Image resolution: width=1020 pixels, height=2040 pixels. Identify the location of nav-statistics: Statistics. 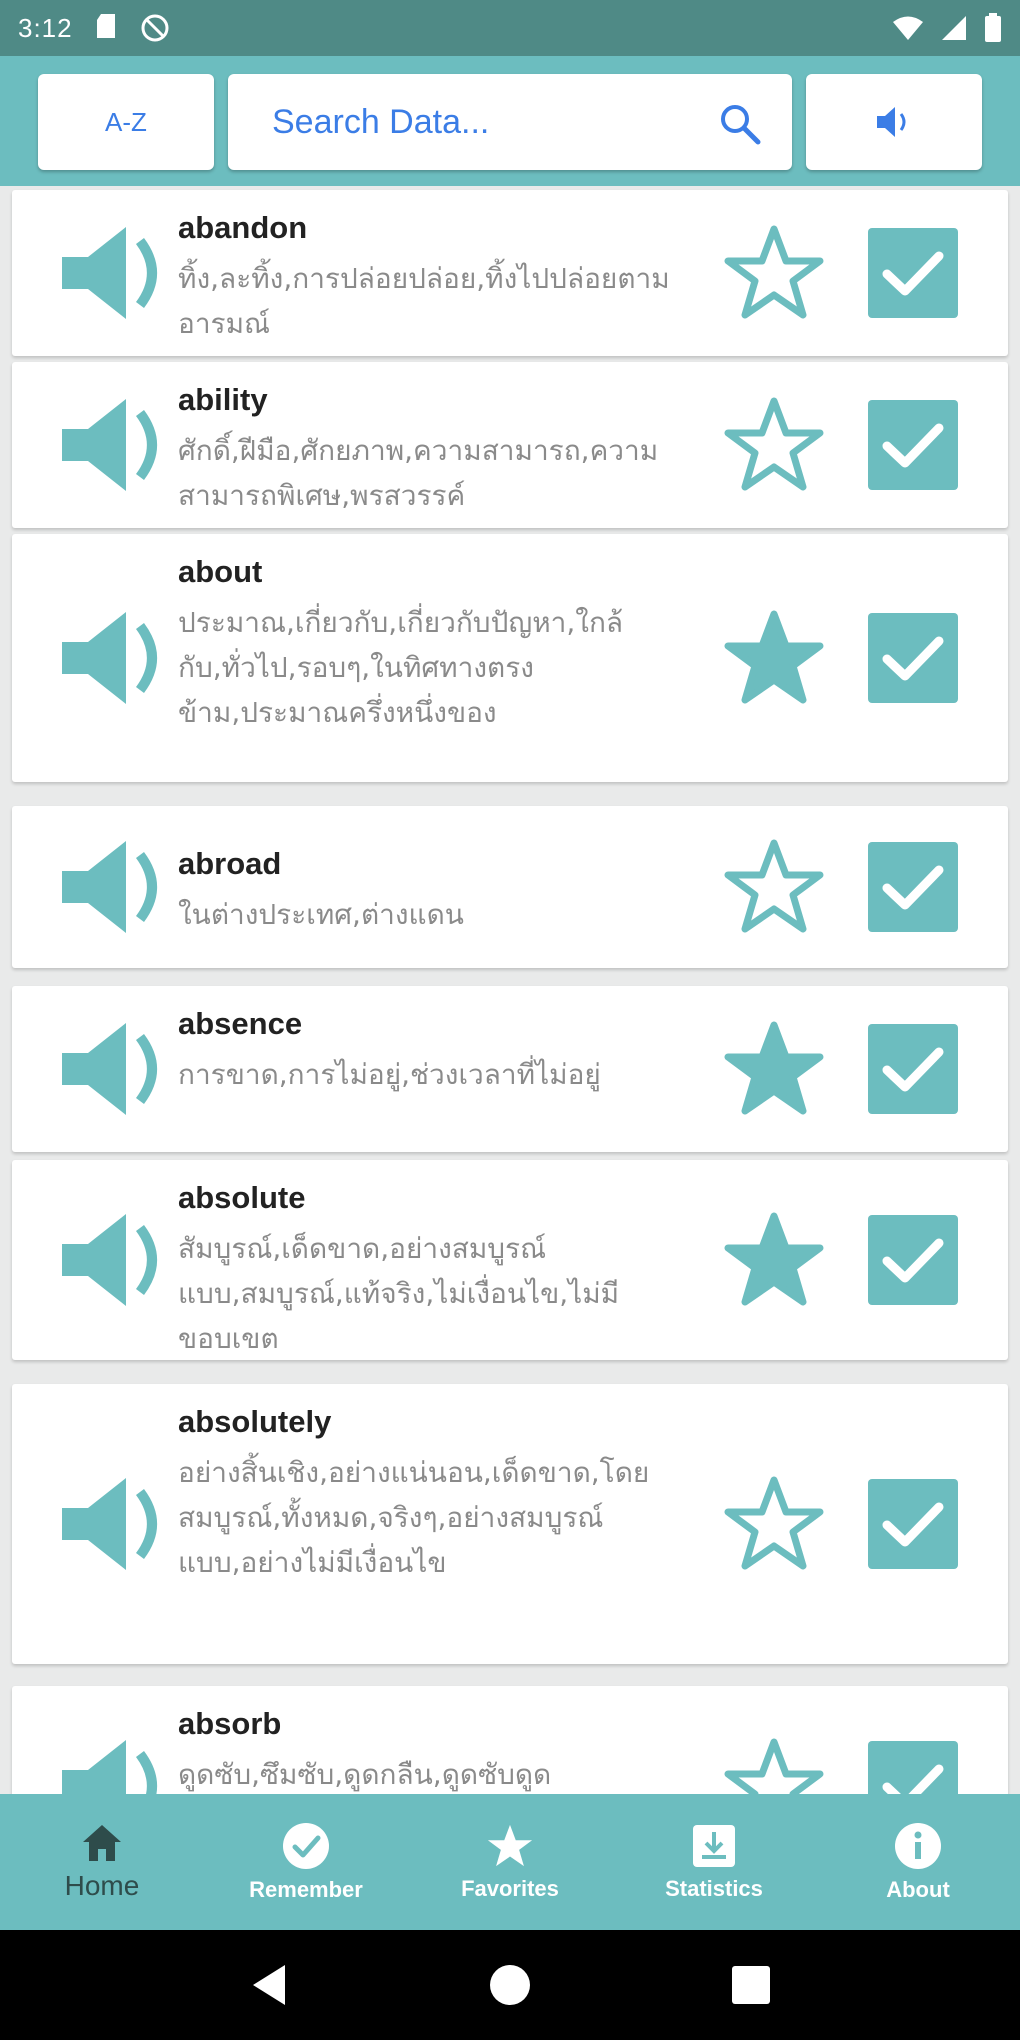
(714, 1862).